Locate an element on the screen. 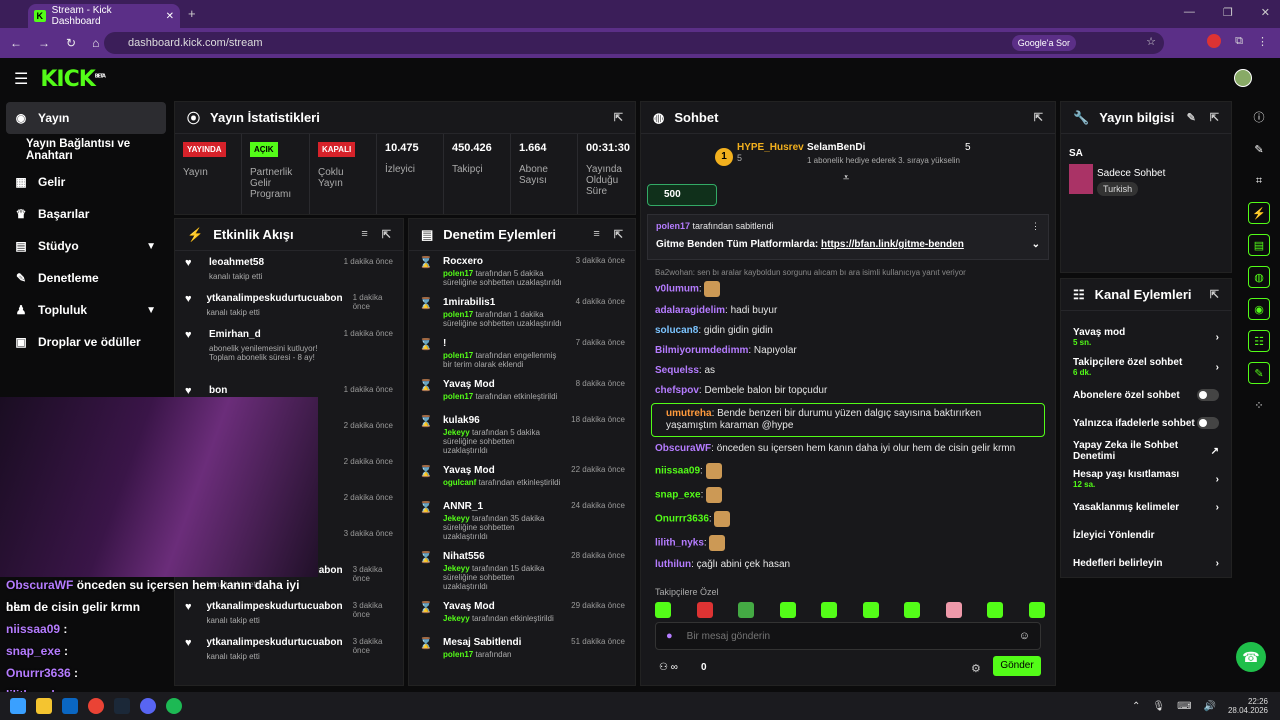  chat-username: Bilmiyorumdedimm is located at coordinates (701, 350).